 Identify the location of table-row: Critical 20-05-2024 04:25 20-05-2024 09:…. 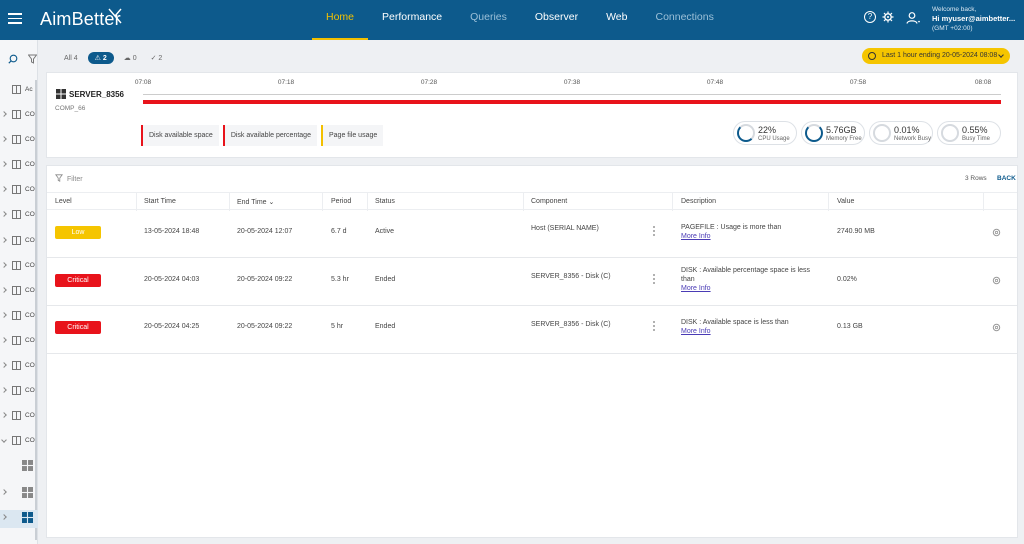
(532, 330).